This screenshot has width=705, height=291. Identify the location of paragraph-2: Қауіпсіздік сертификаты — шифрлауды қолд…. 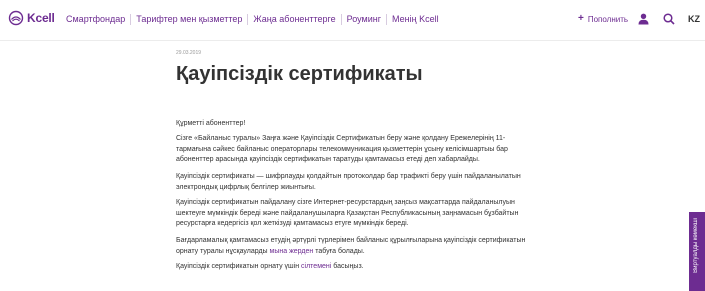
(348, 182).